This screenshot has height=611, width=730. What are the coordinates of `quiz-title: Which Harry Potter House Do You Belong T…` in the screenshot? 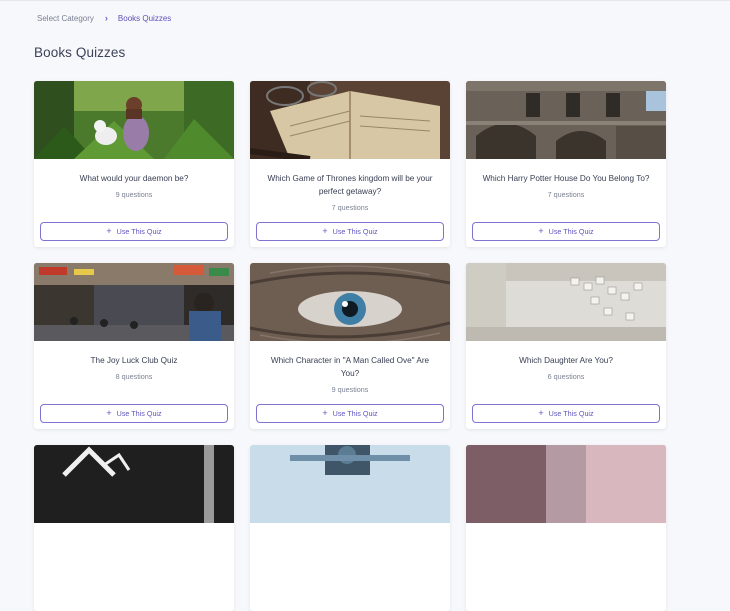 It's located at (566, 178).